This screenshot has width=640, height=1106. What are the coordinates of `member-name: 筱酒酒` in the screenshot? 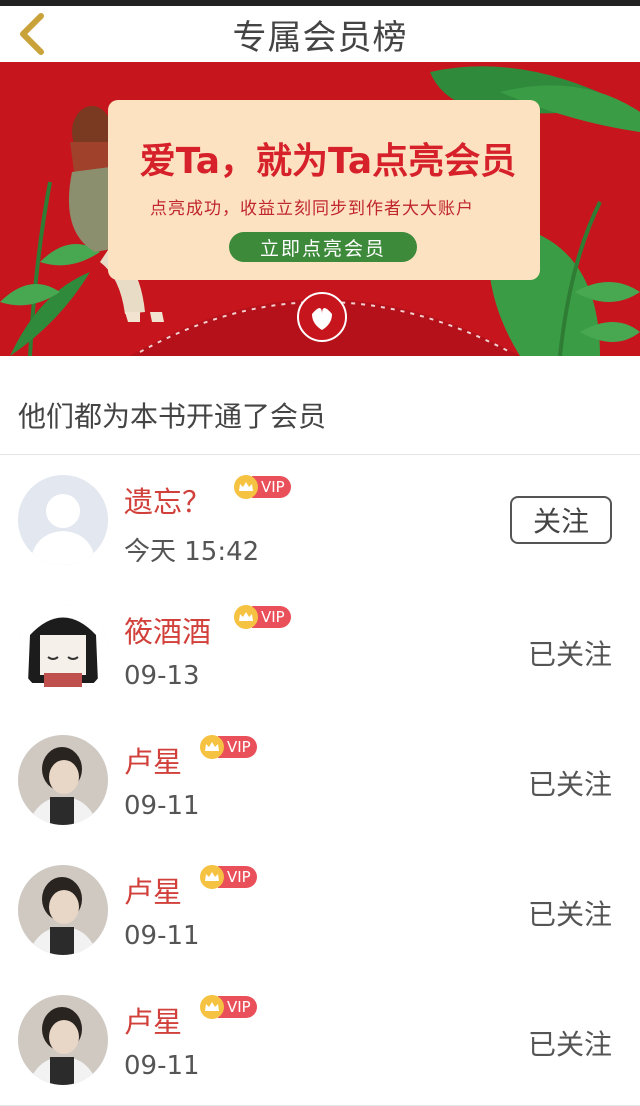 It's located at (167, 630).